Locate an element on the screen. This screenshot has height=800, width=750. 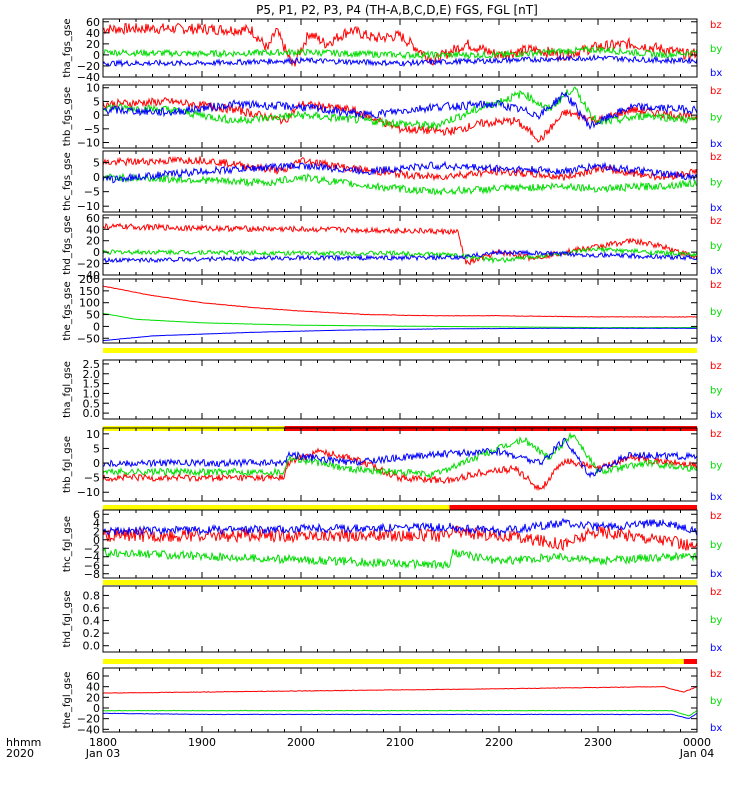
y-axis-label: the_fgl_gse is located at coordinates (67, 700).